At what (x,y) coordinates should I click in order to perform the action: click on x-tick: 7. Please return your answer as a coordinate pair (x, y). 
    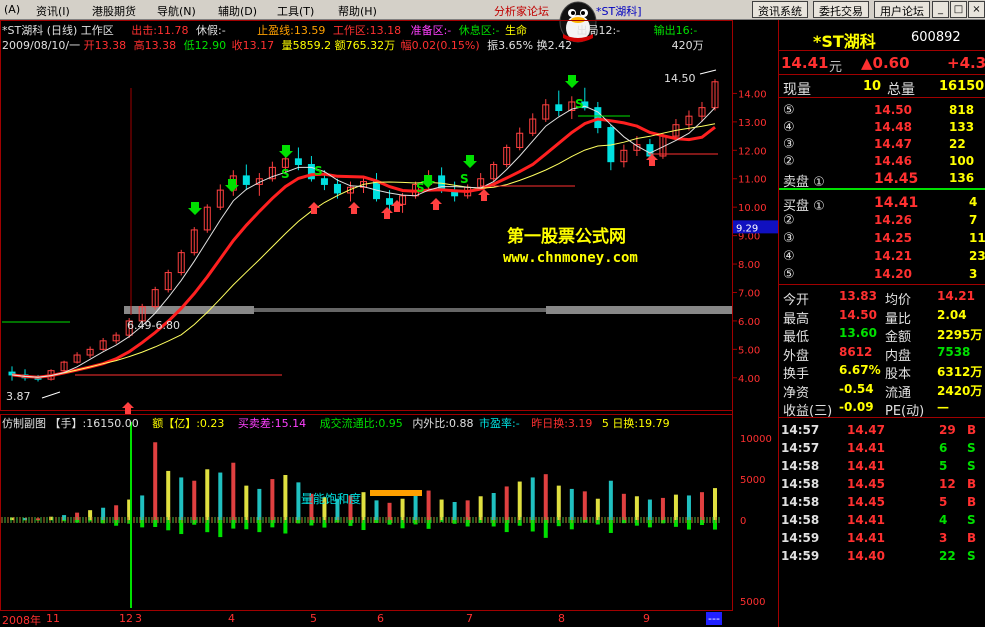
    Looking at the image, I should click on (469, 618).